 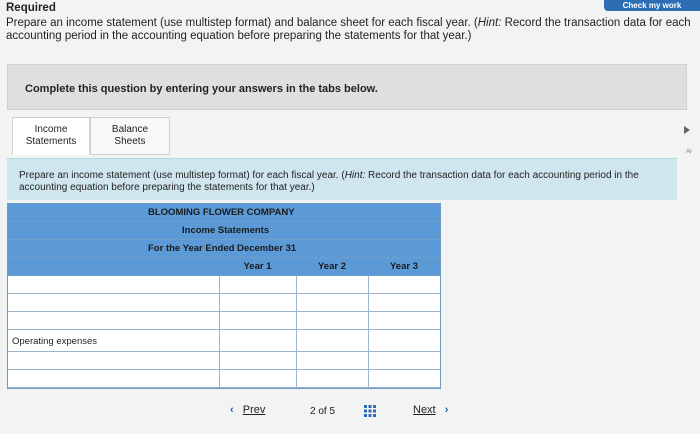 I want to click on table-row: Operating expenses, so click(x=224, y=341).